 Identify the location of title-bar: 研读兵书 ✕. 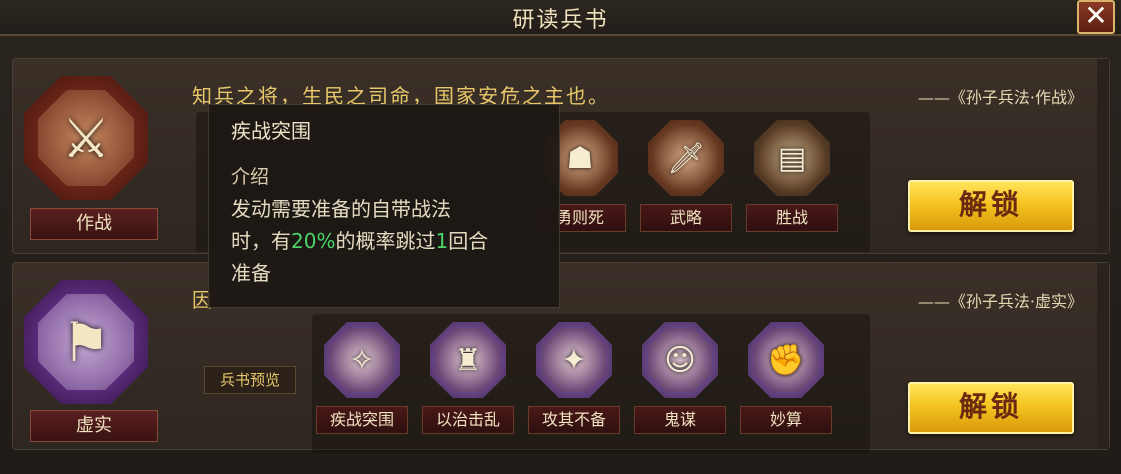
(560, 18).